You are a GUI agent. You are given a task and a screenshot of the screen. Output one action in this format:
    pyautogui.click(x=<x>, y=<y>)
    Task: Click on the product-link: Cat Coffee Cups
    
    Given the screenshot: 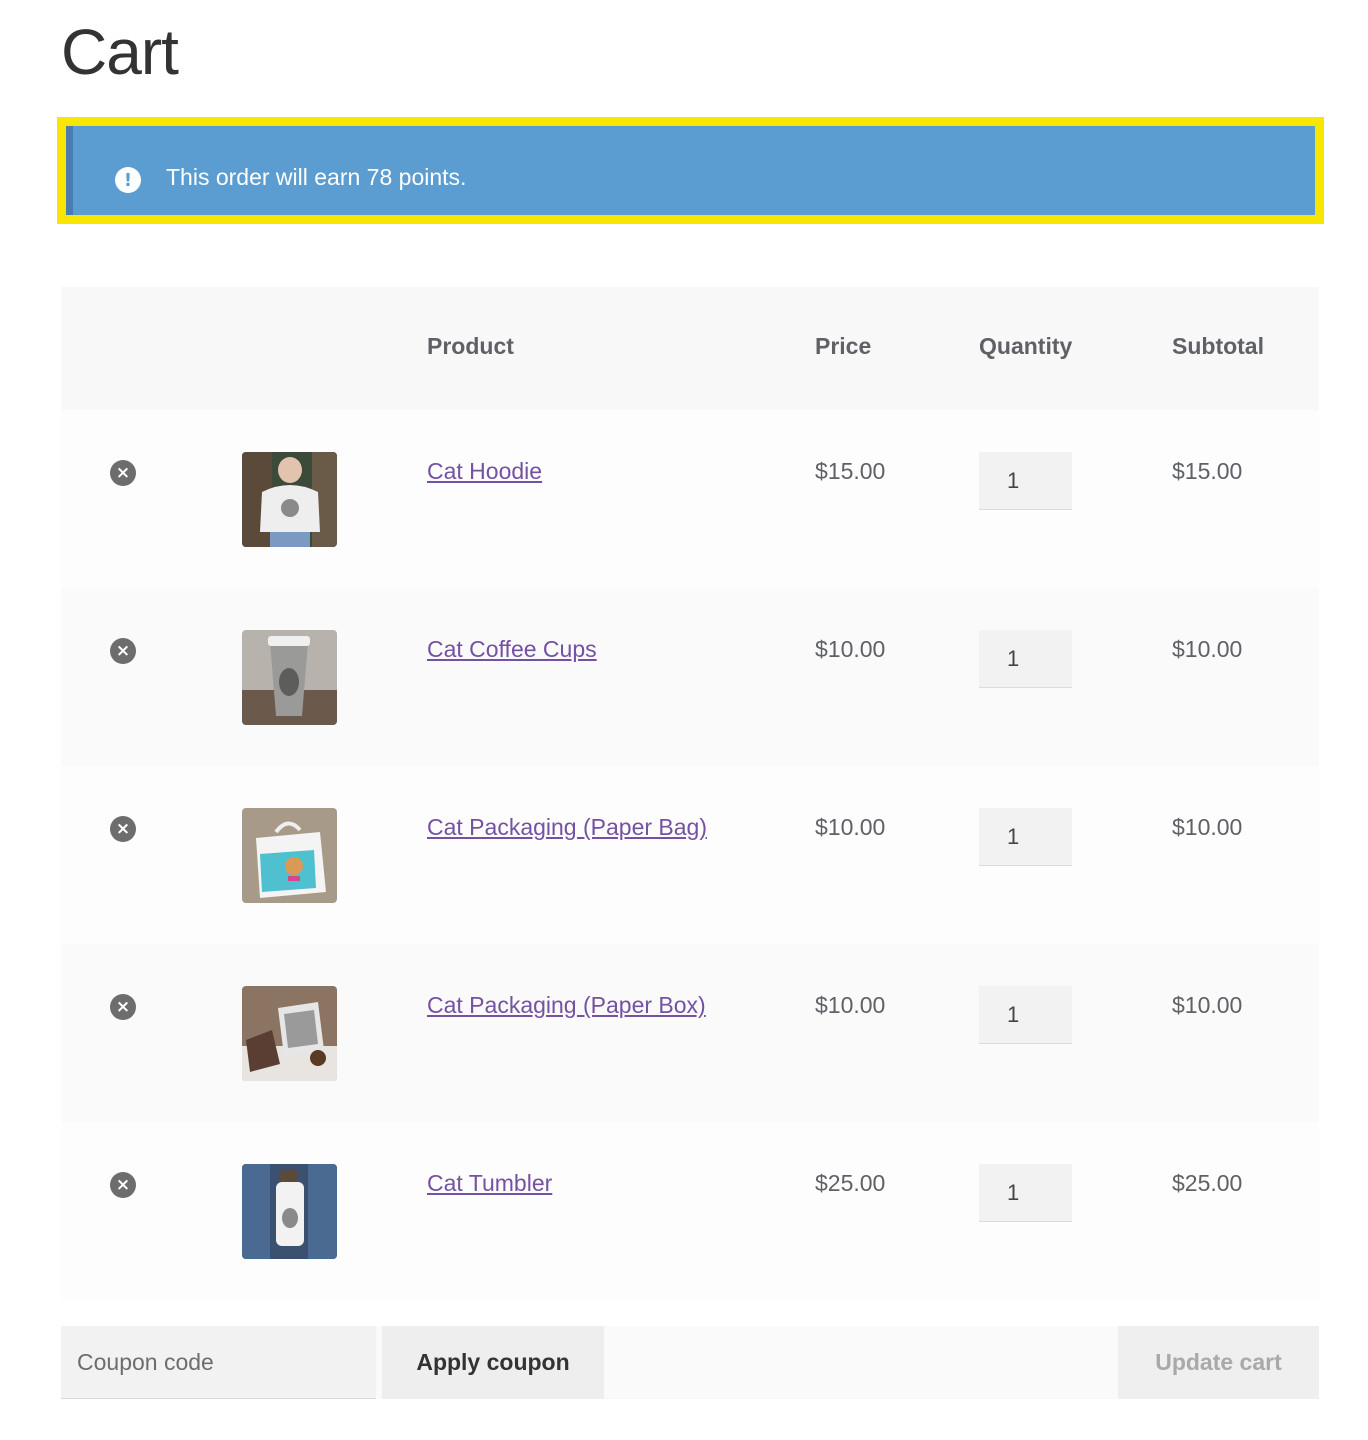 What is the action you would take?
    pyautogui.click(x=512, y=649)
    